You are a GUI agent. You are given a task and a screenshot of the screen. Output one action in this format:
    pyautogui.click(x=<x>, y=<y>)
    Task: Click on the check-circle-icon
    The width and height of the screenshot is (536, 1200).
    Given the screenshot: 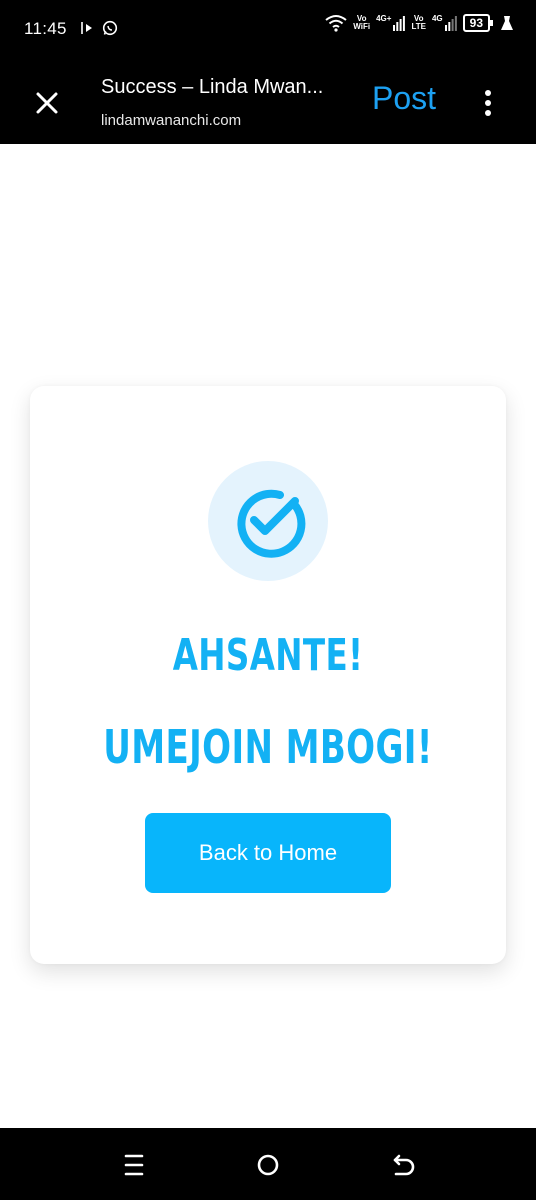 What is the action you would take?
    pyautogui.click(x=271, y=523)
    